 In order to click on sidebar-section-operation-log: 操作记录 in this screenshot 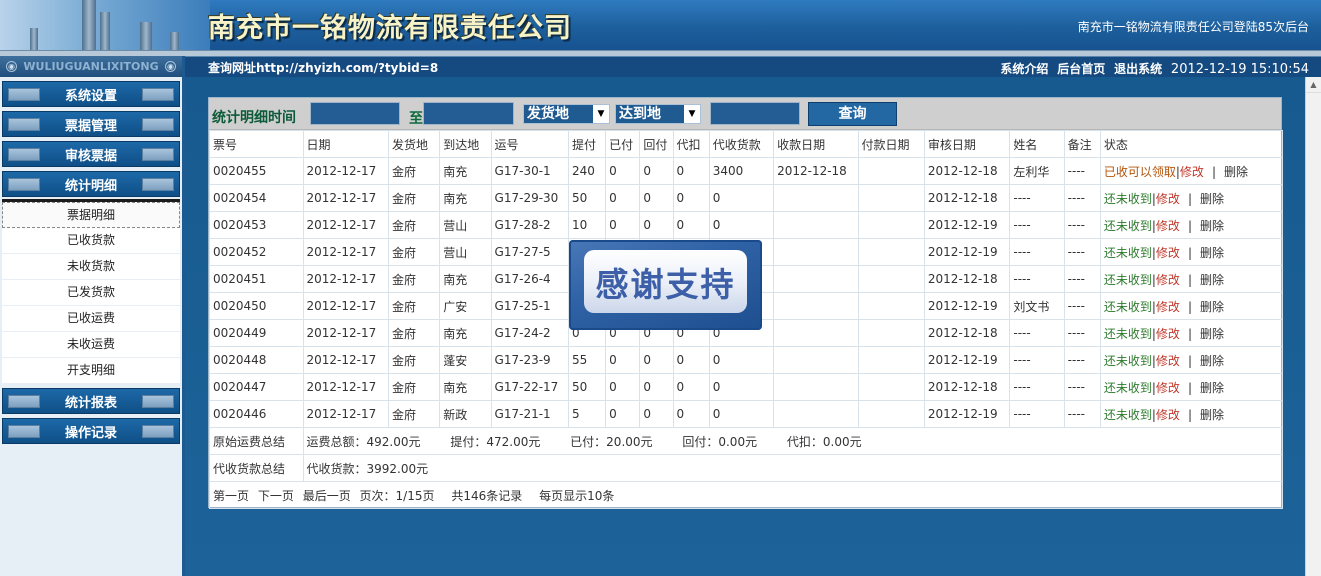, I will do `click(91, 431)`.